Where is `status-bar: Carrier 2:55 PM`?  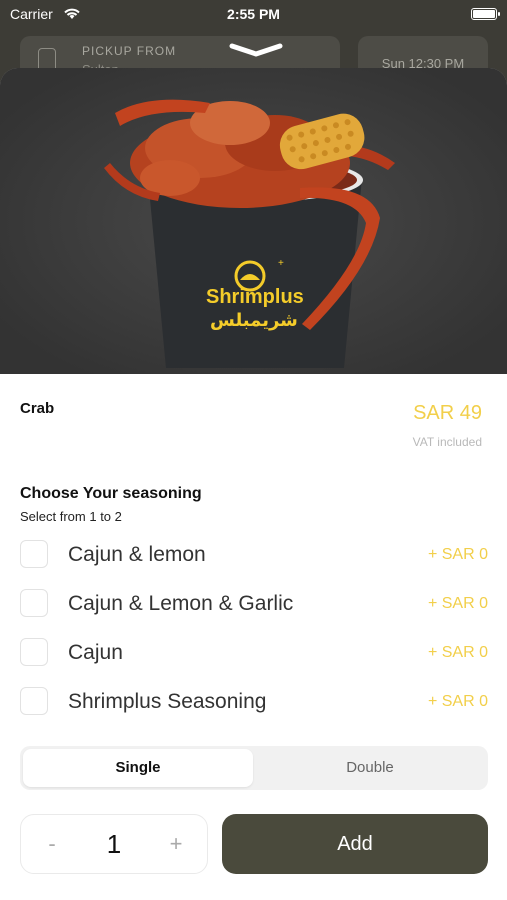 status-bar: Carrier 2:55 PM is located at coordinates (253, 15).